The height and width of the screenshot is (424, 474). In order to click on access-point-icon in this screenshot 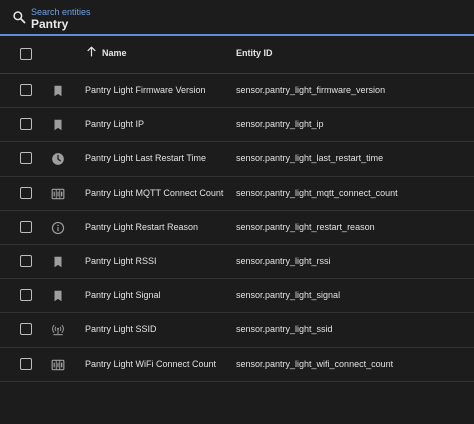, I will do `click(58, 330)`.